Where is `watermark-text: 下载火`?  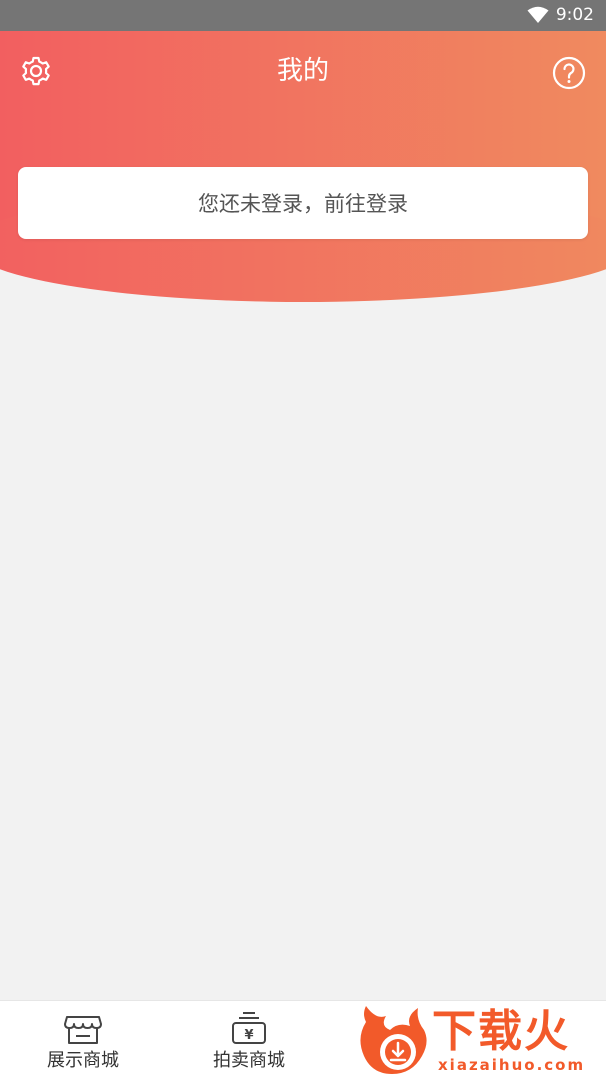 watermark-text: 下载火 is located at coordinates (501, 1031).